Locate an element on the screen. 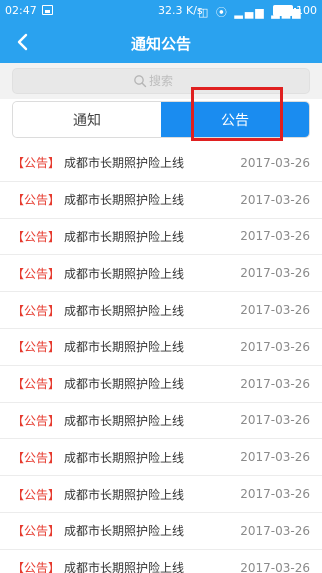 The height and width of the screenshot is (573, 322). tab-announcement: 公告 is located at coordinates (235, 119).